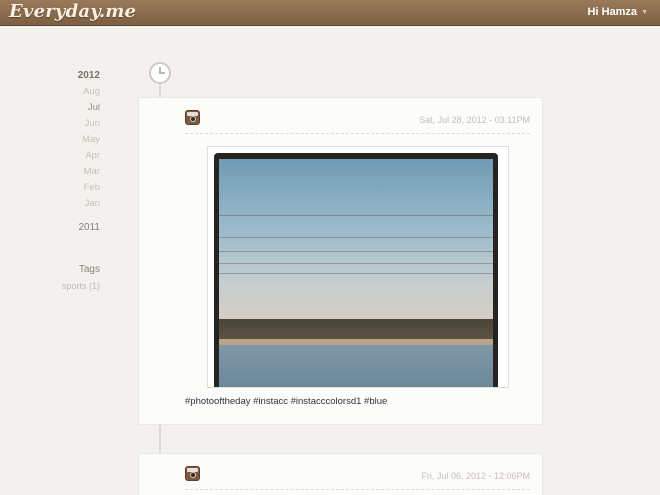 The width and height of the screenshot is (660, 495). Describe the element at coordinates (357, 472) in the screenshot. I see `post-header: Fri, Jul 06, 2012 - 12:06PM` at that location.